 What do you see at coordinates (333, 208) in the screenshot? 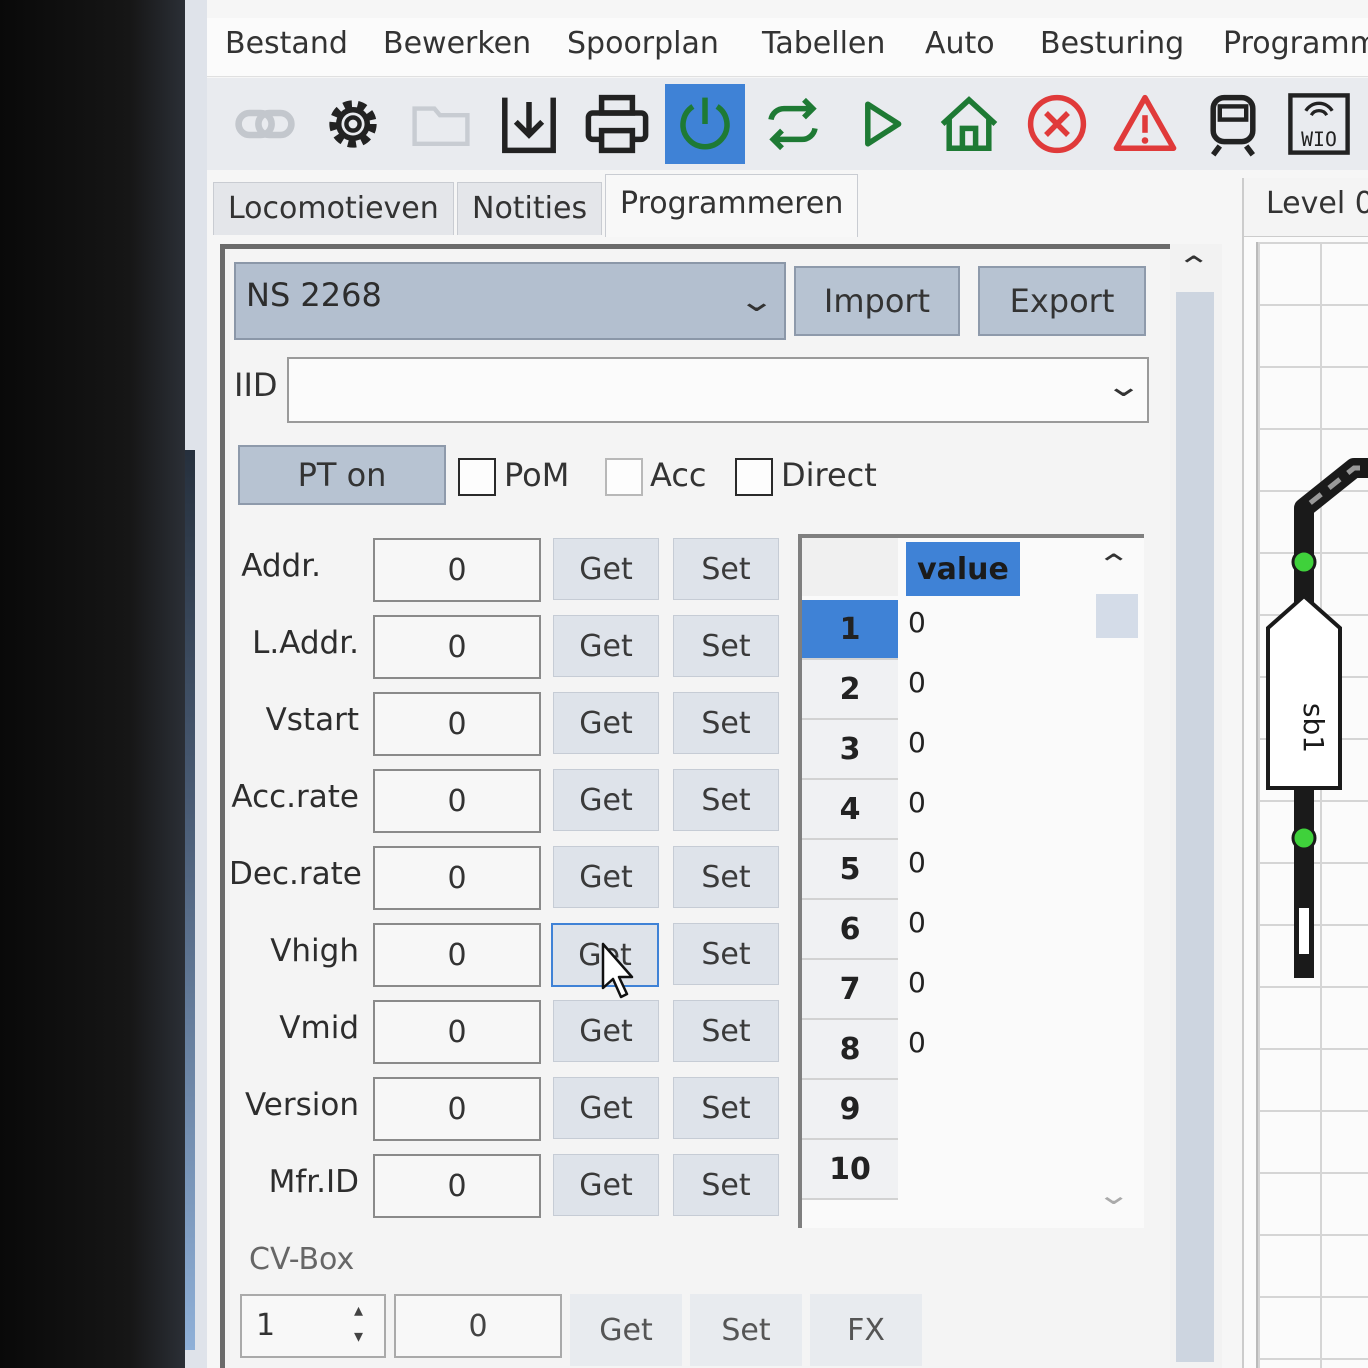
I see `tab-locomotieven: Locomotieven` at bounding box center [333, 208].